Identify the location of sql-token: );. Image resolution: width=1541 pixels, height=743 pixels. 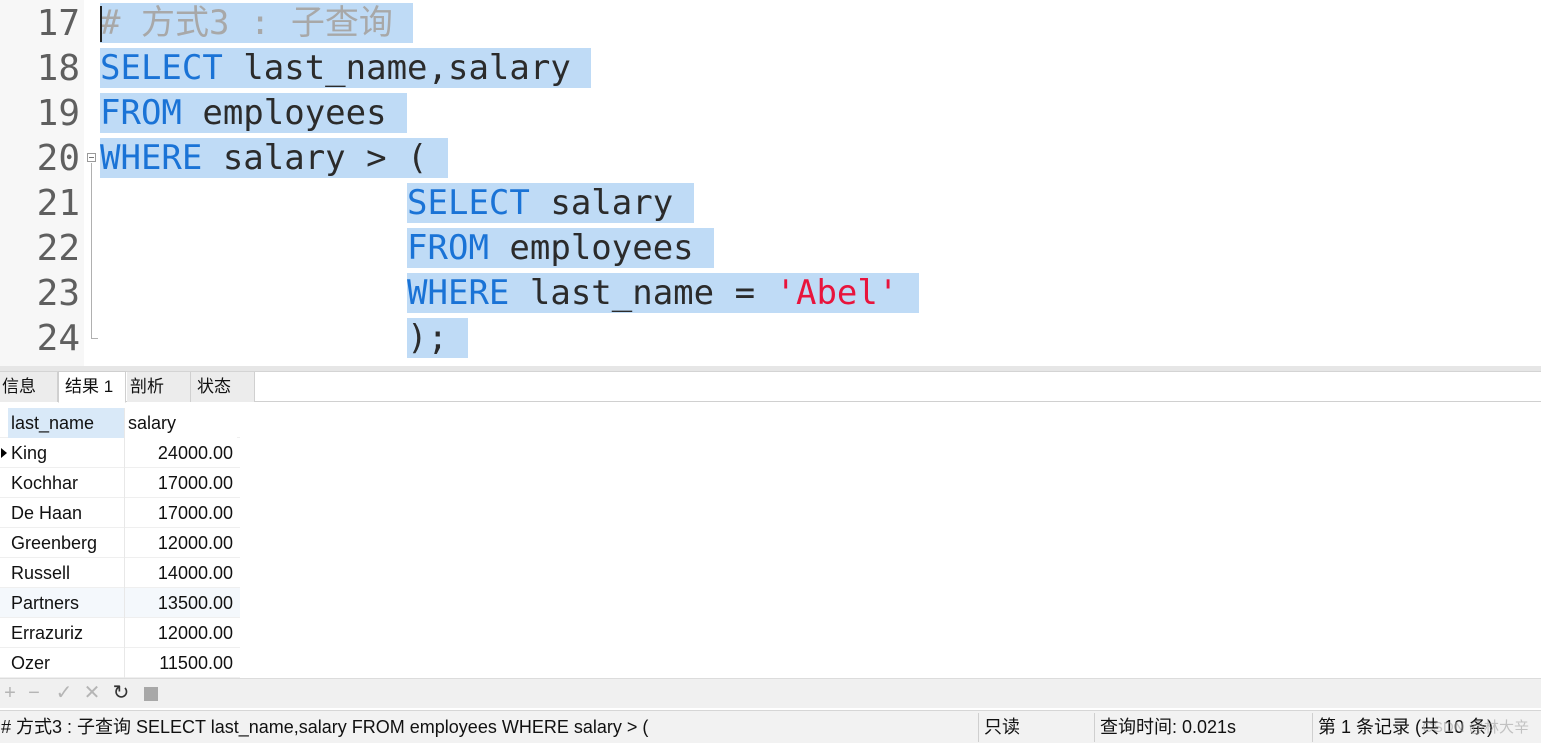
(438, 338).